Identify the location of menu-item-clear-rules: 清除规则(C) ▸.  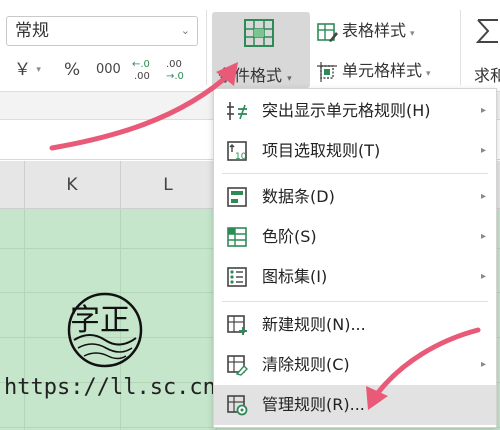
(355, 365).